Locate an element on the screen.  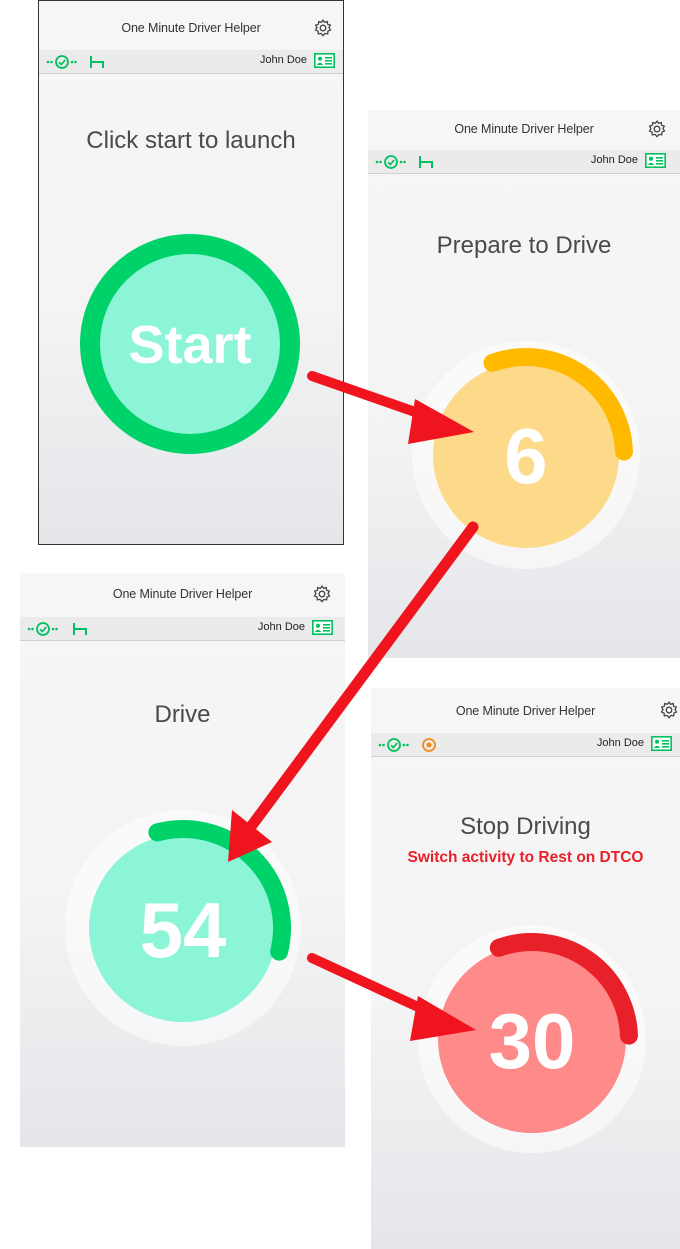
start-label: Start is located at coordinates (189, 345).